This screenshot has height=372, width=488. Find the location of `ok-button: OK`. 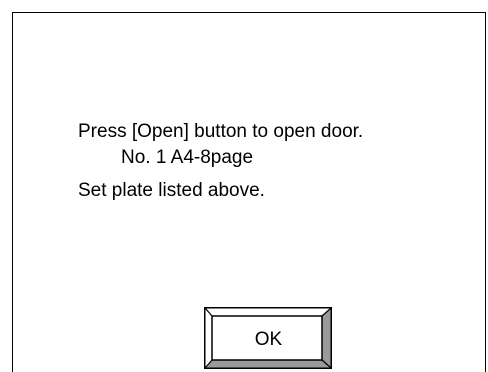

ok-button: OK is located at coordinates (268, 338).